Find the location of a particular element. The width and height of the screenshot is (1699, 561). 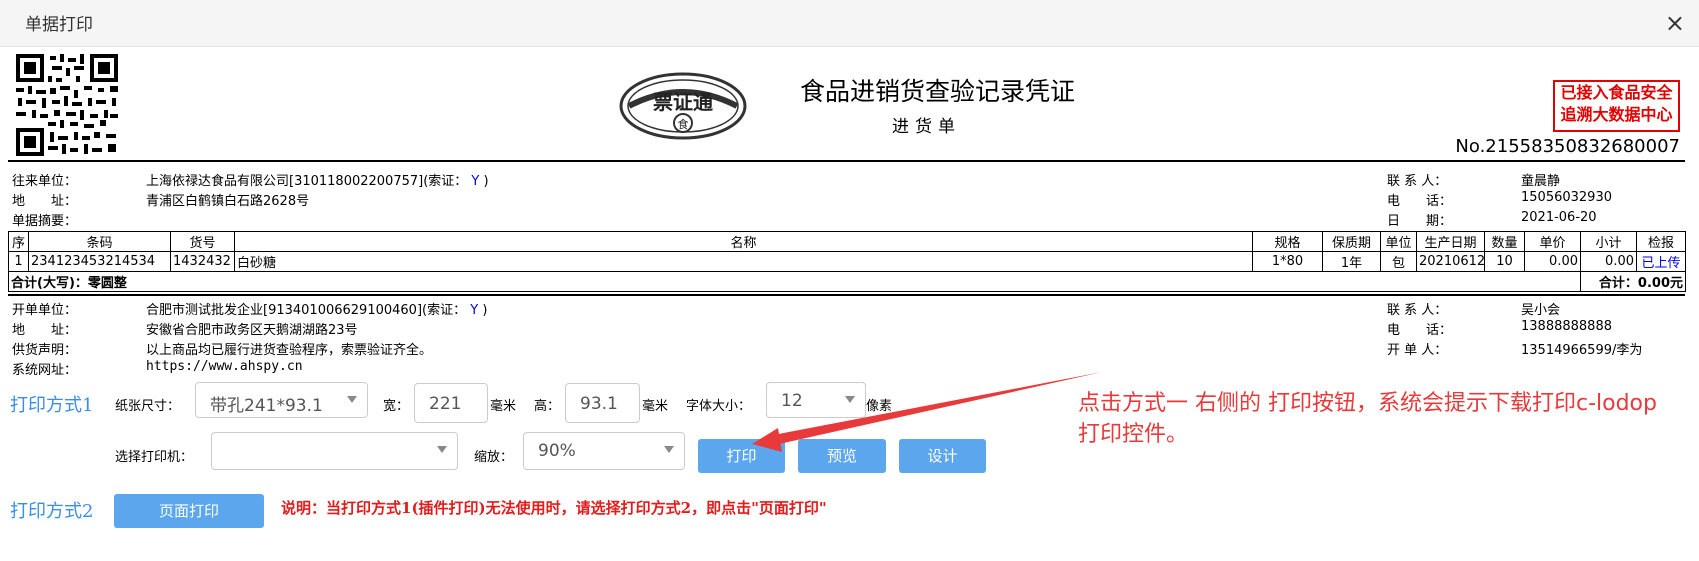

annotation-text: 点击方式一 右侧的 打印按钮，系统会提示下载打印c-lodop 打印控件。 is located at coordinates (1367, 419).